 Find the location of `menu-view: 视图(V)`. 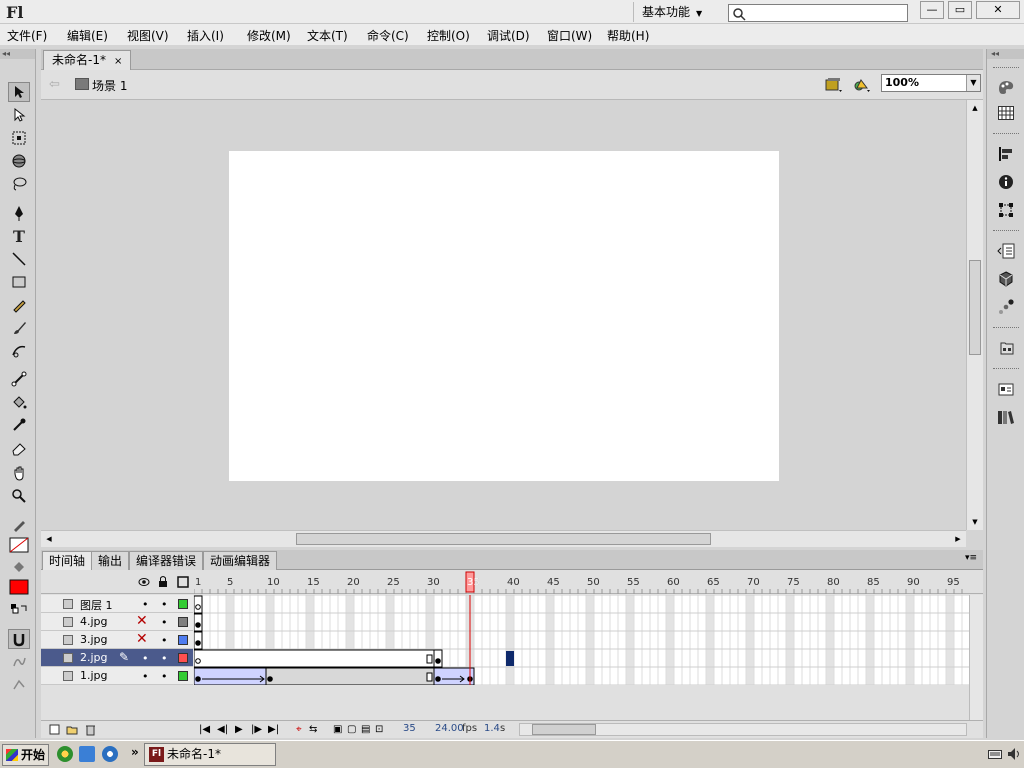

menu-view: 视图(V) is located at coordinates (148, 35).